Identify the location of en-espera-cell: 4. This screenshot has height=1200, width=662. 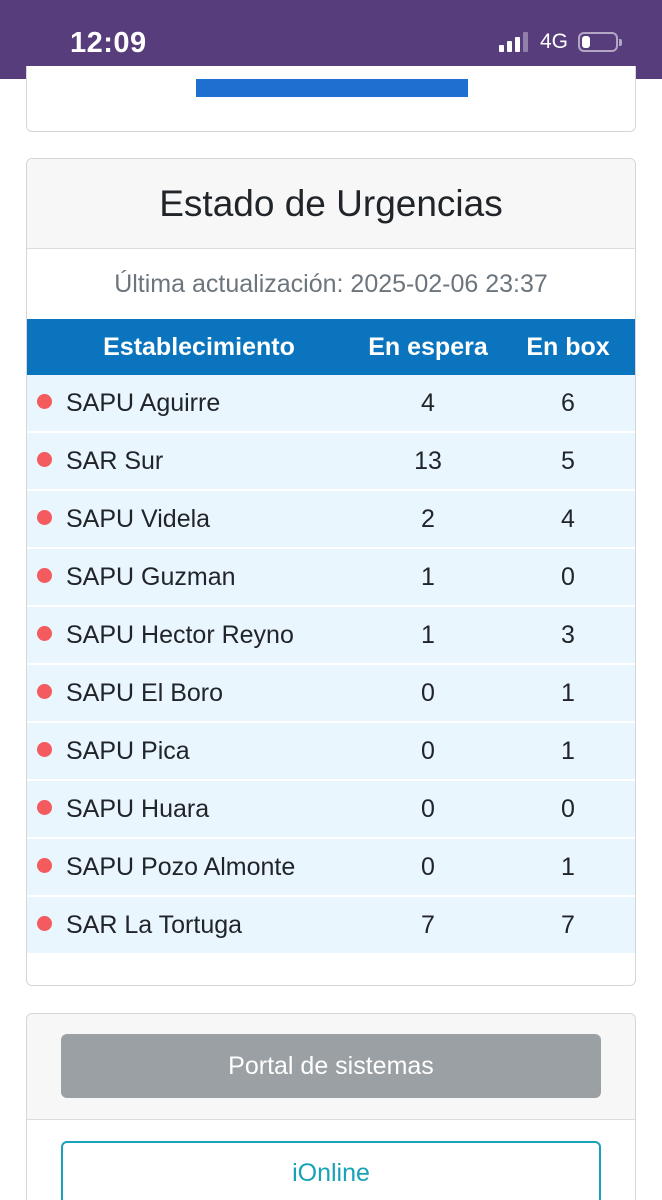
(428, 404).